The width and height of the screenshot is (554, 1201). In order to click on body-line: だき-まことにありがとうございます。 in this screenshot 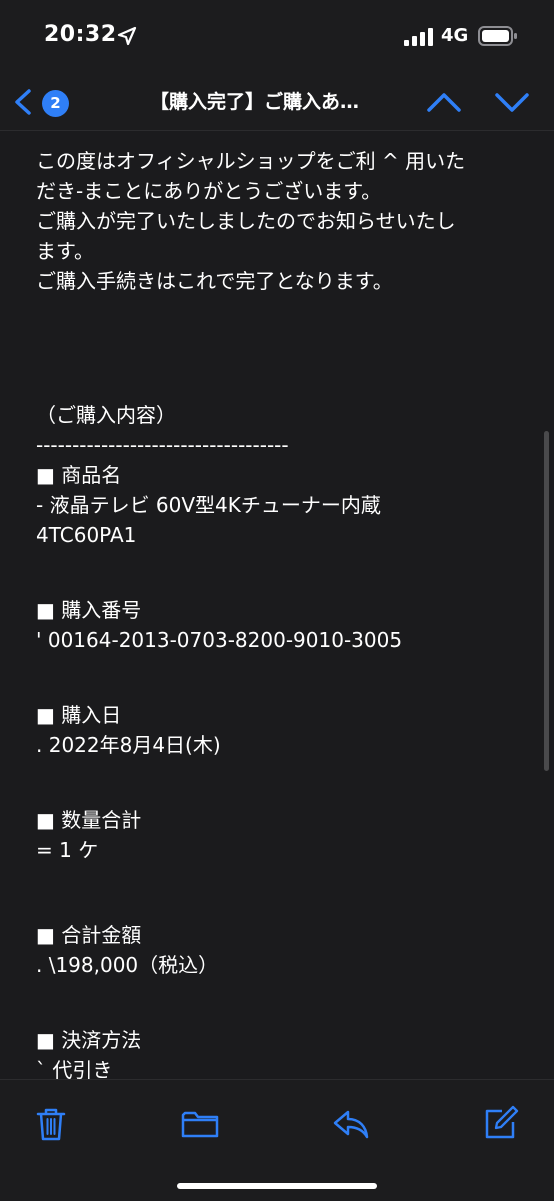, I will do `click(209, 191)`.